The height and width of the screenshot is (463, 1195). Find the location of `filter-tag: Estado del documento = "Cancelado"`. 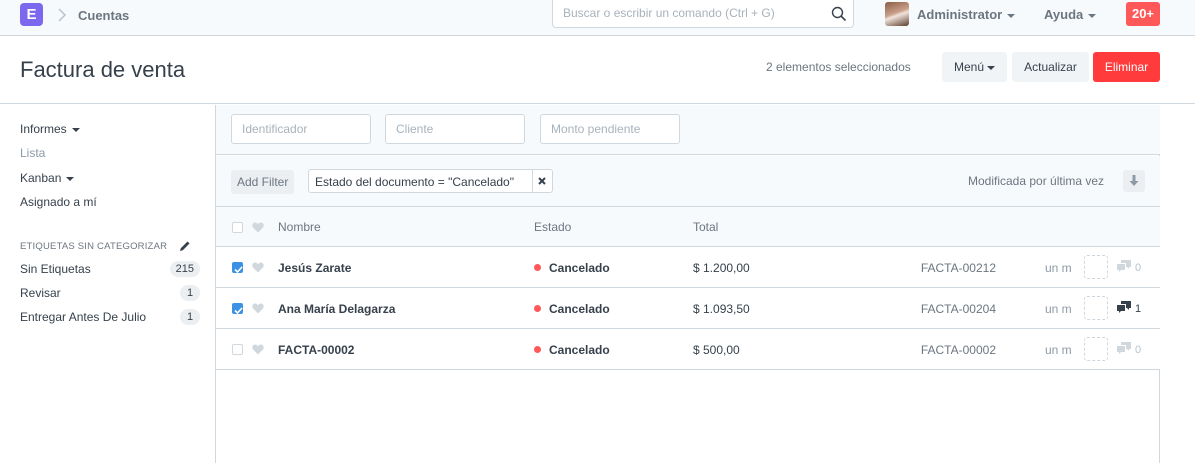

filter-tag: Estado del documento = "Cancelado" is located at coordinates (430, 181).